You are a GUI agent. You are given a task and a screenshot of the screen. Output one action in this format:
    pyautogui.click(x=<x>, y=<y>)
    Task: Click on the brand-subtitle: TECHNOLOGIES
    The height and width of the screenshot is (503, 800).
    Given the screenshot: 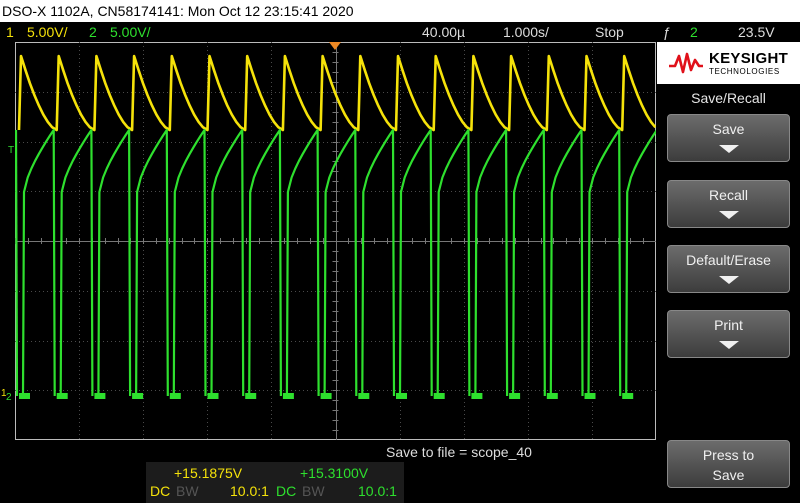 What is the action you would take?
    pyautogui.click(x=744, y=71)
    